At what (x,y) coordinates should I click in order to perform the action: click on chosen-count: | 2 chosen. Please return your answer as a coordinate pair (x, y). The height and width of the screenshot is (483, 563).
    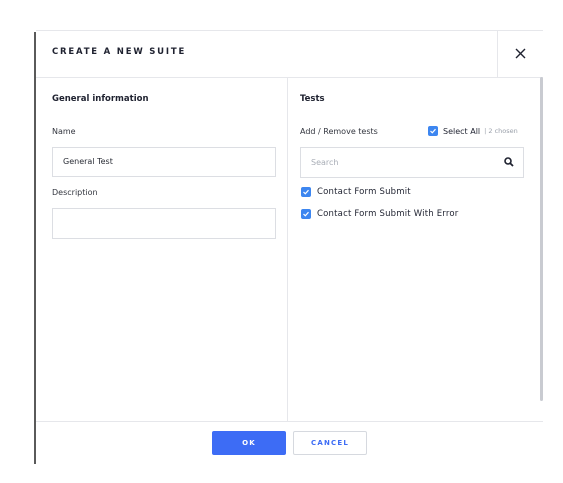
    Looking at the image, I should click on (501, 131).